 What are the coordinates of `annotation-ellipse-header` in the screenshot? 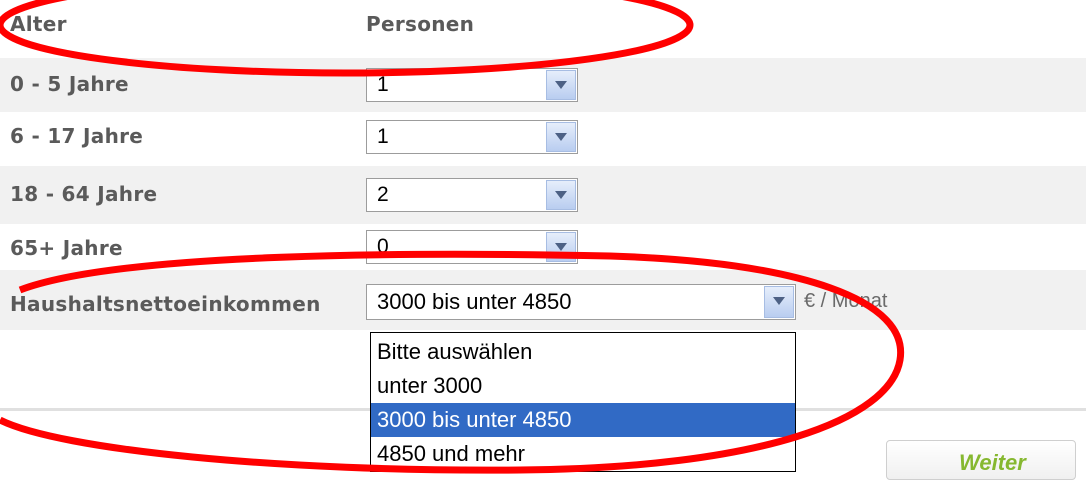 It's located at (347, 38).